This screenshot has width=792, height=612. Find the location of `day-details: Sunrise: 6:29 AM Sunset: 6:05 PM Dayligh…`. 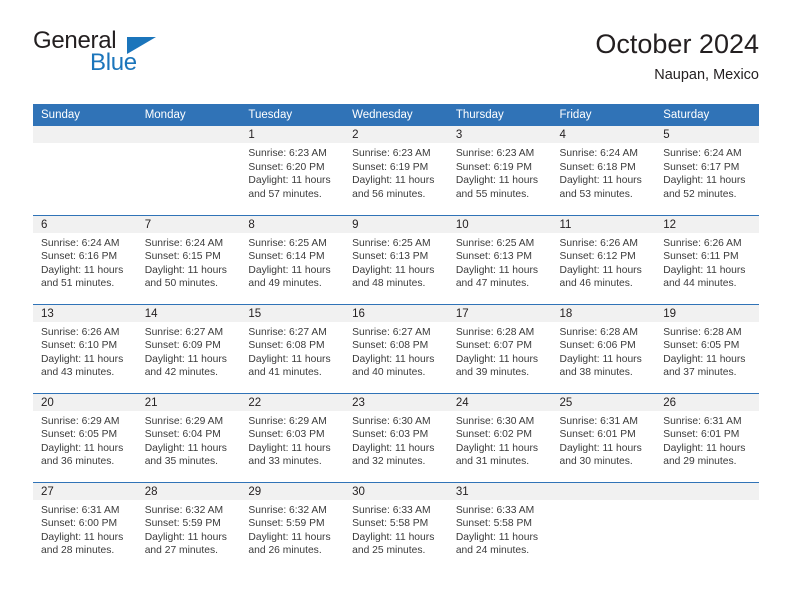

day-details: Sunrise: 6:29 AM Sunset: 6:05 PM Dayligh… is located at coordinates (85, 440).